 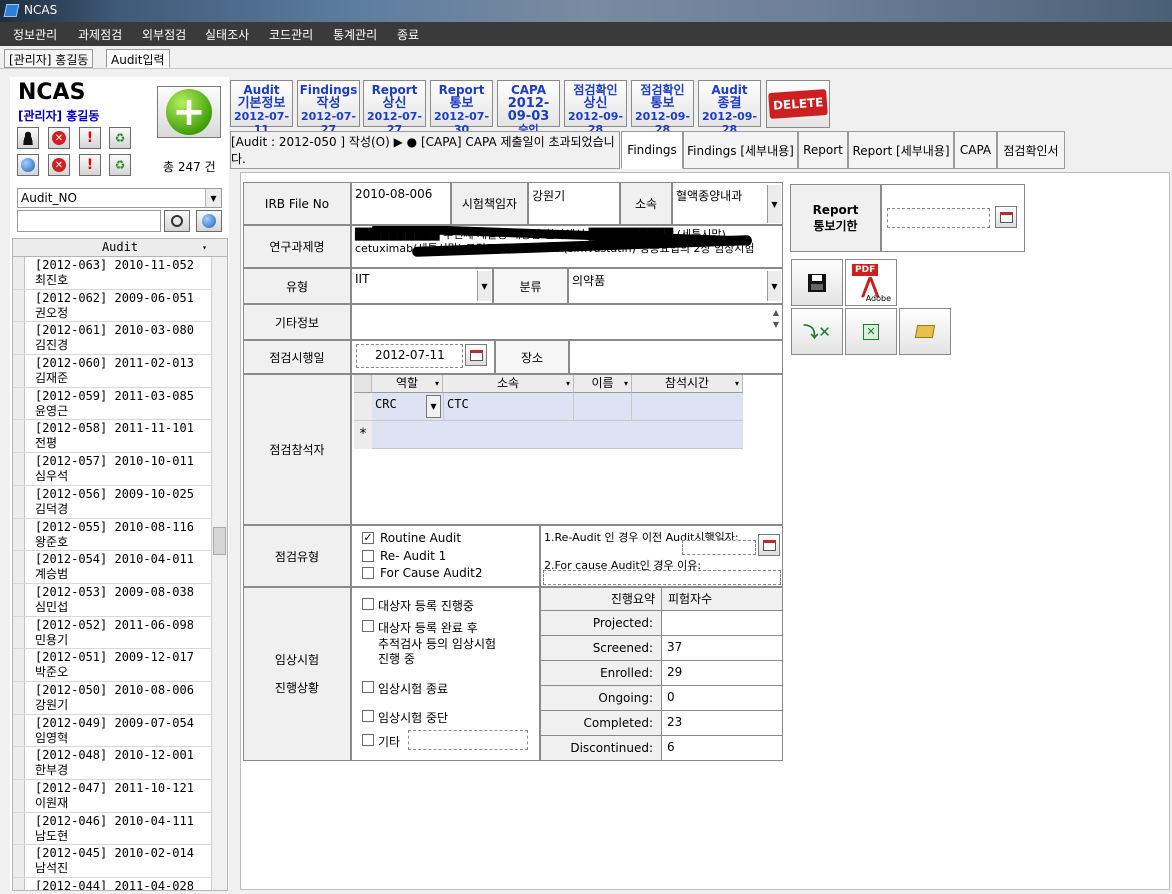 I want to click on user-button, so click(x=28, y=138).